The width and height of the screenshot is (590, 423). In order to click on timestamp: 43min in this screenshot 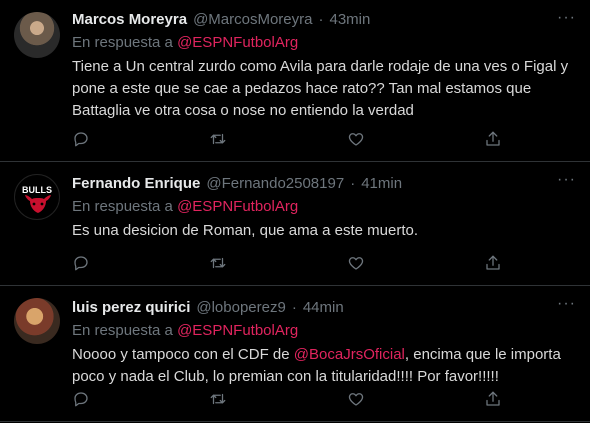, I will do `click(349, 20)`.